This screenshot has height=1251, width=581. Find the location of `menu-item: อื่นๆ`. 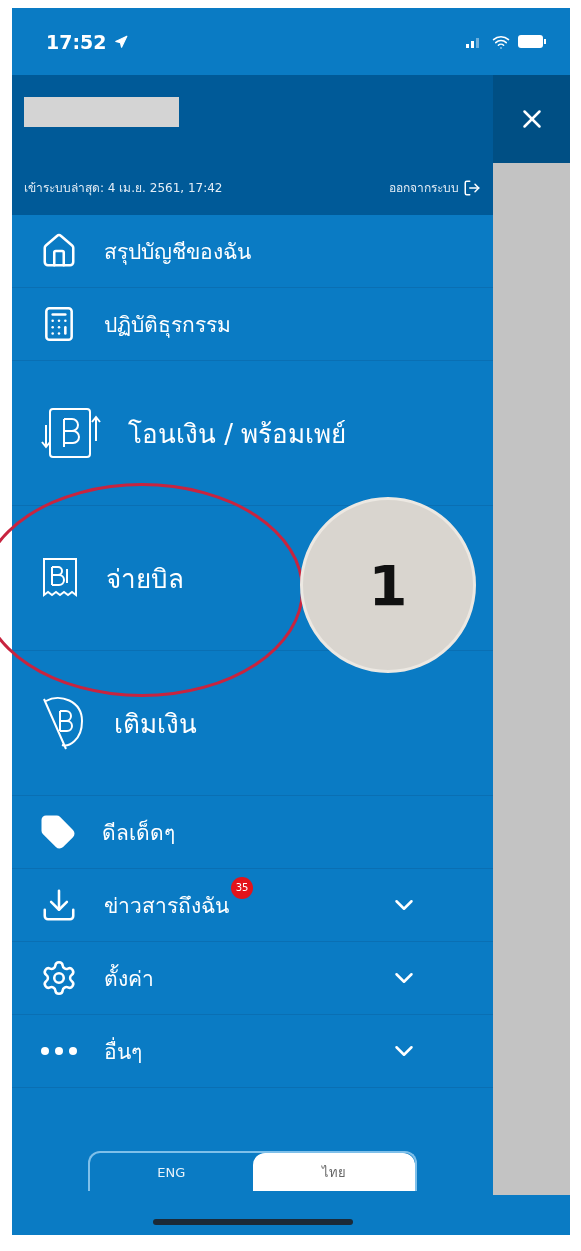

menu-item: อื่นๆ is located at coordinates (252, 1051).